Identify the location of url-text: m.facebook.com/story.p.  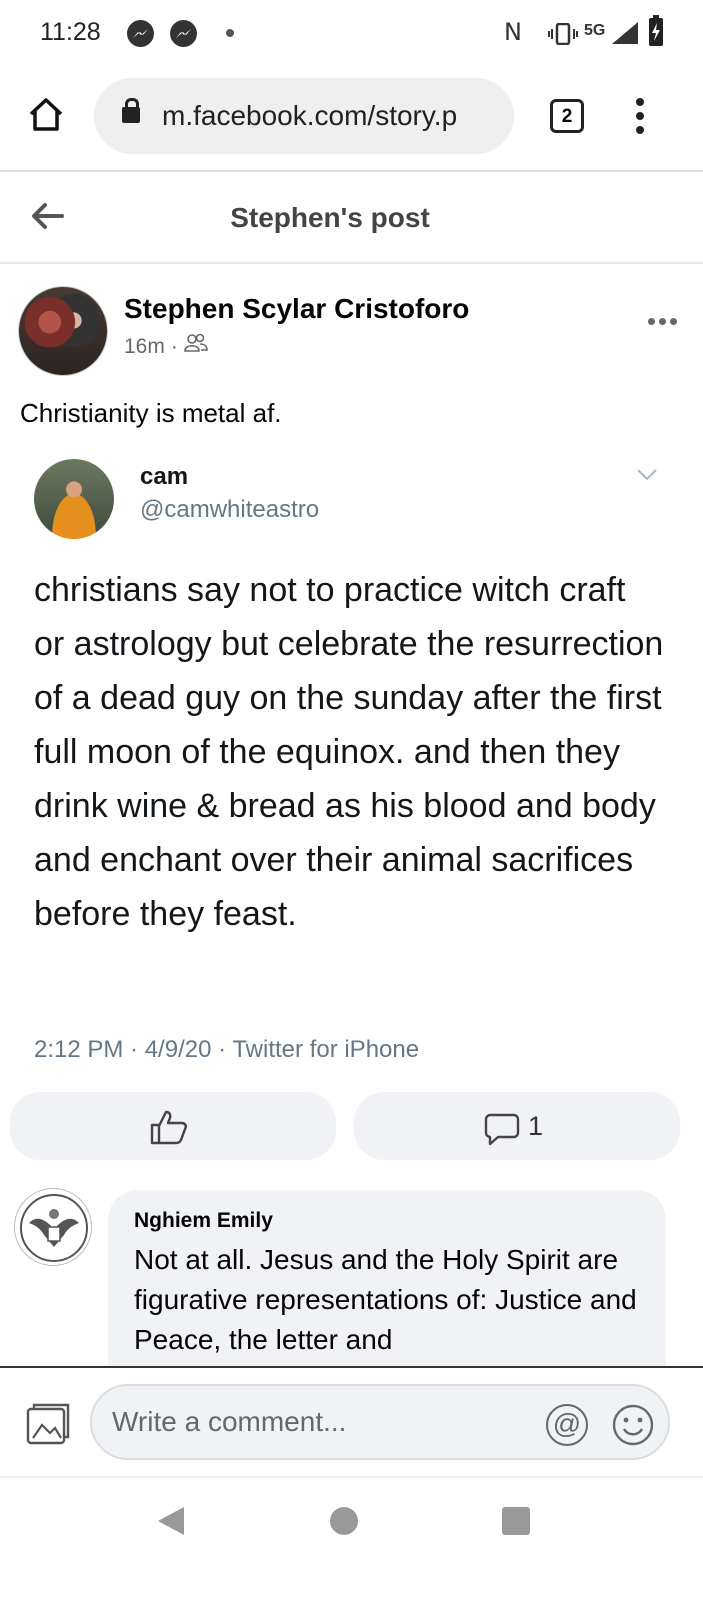
(334, 116).